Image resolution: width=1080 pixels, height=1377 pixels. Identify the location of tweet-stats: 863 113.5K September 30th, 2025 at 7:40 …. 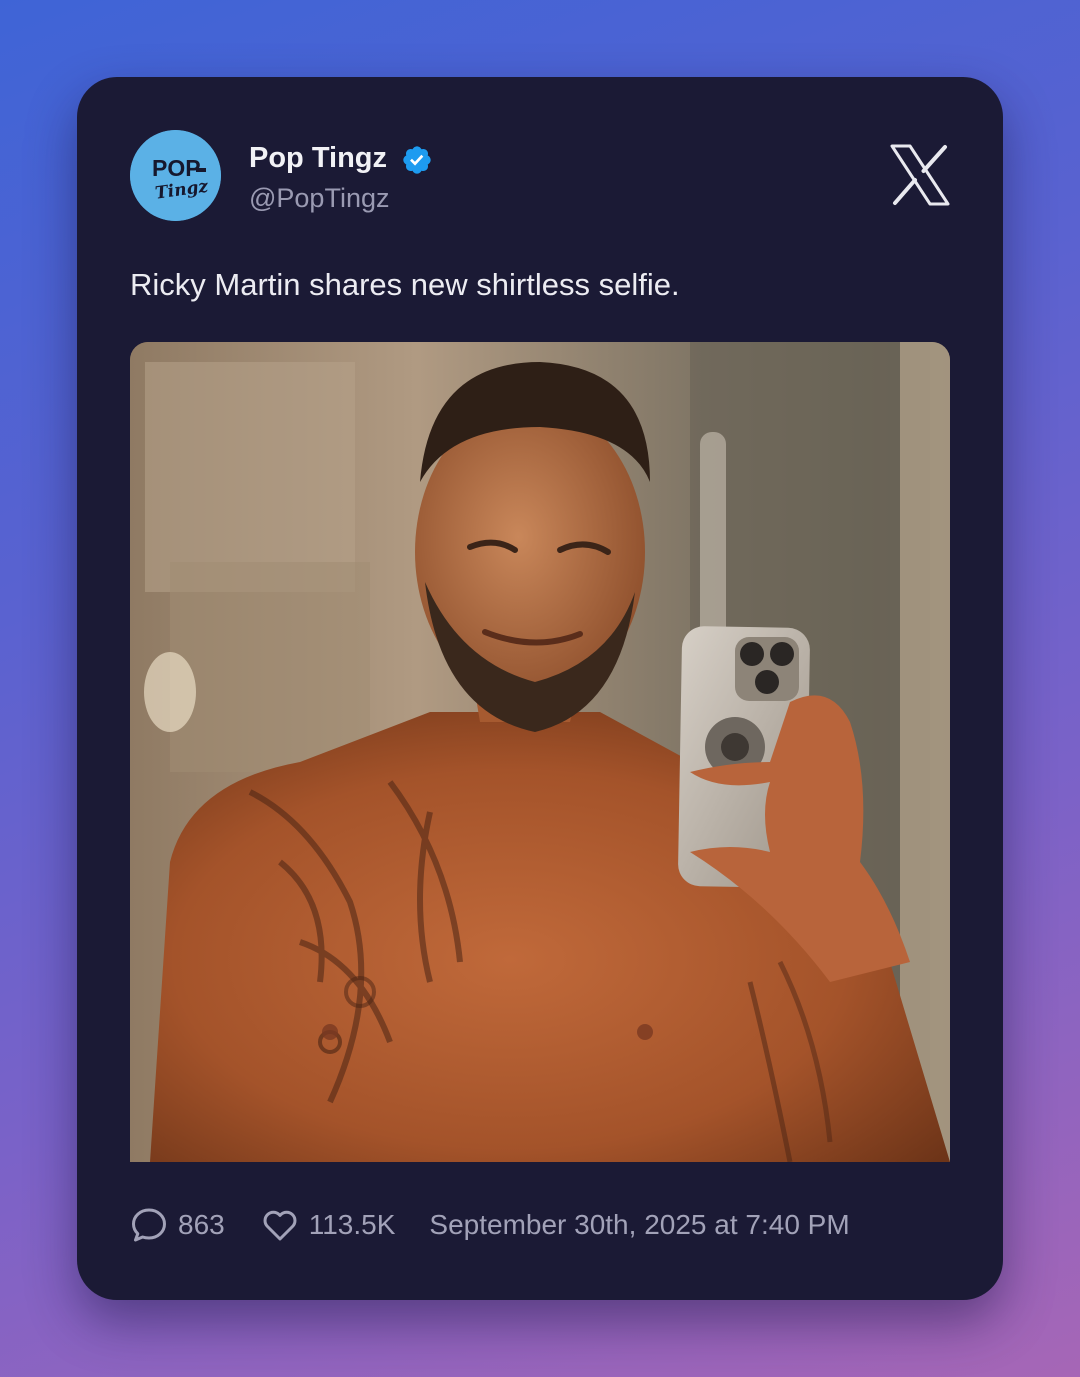
(490, 1225).